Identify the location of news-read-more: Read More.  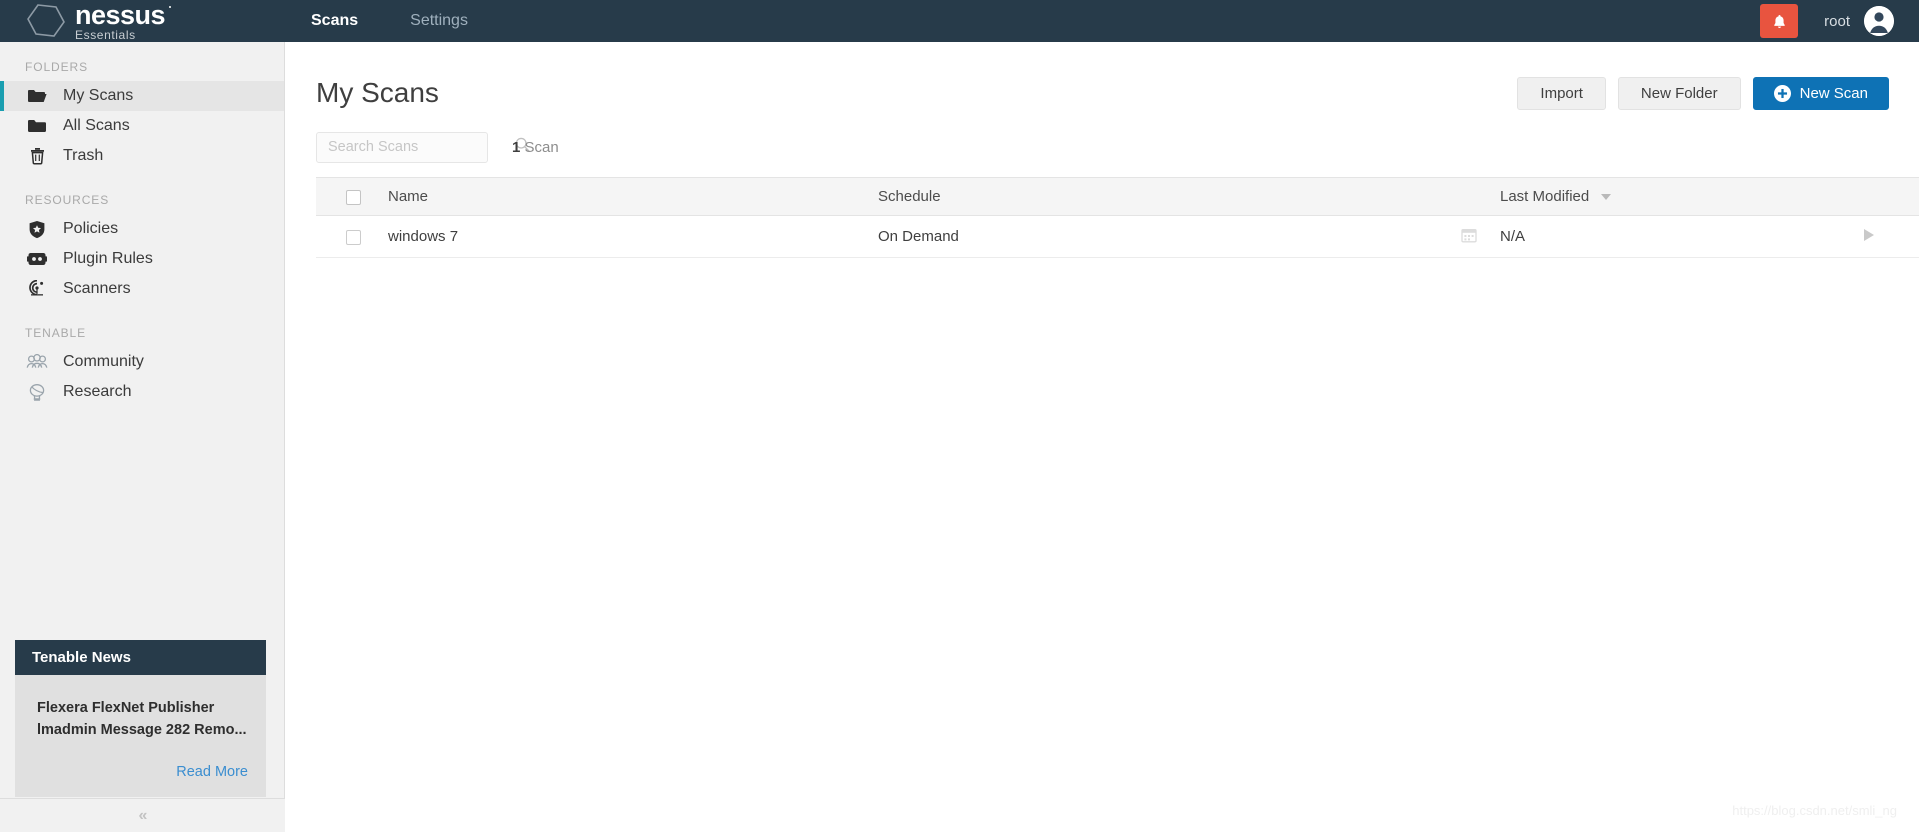
(142, 774).